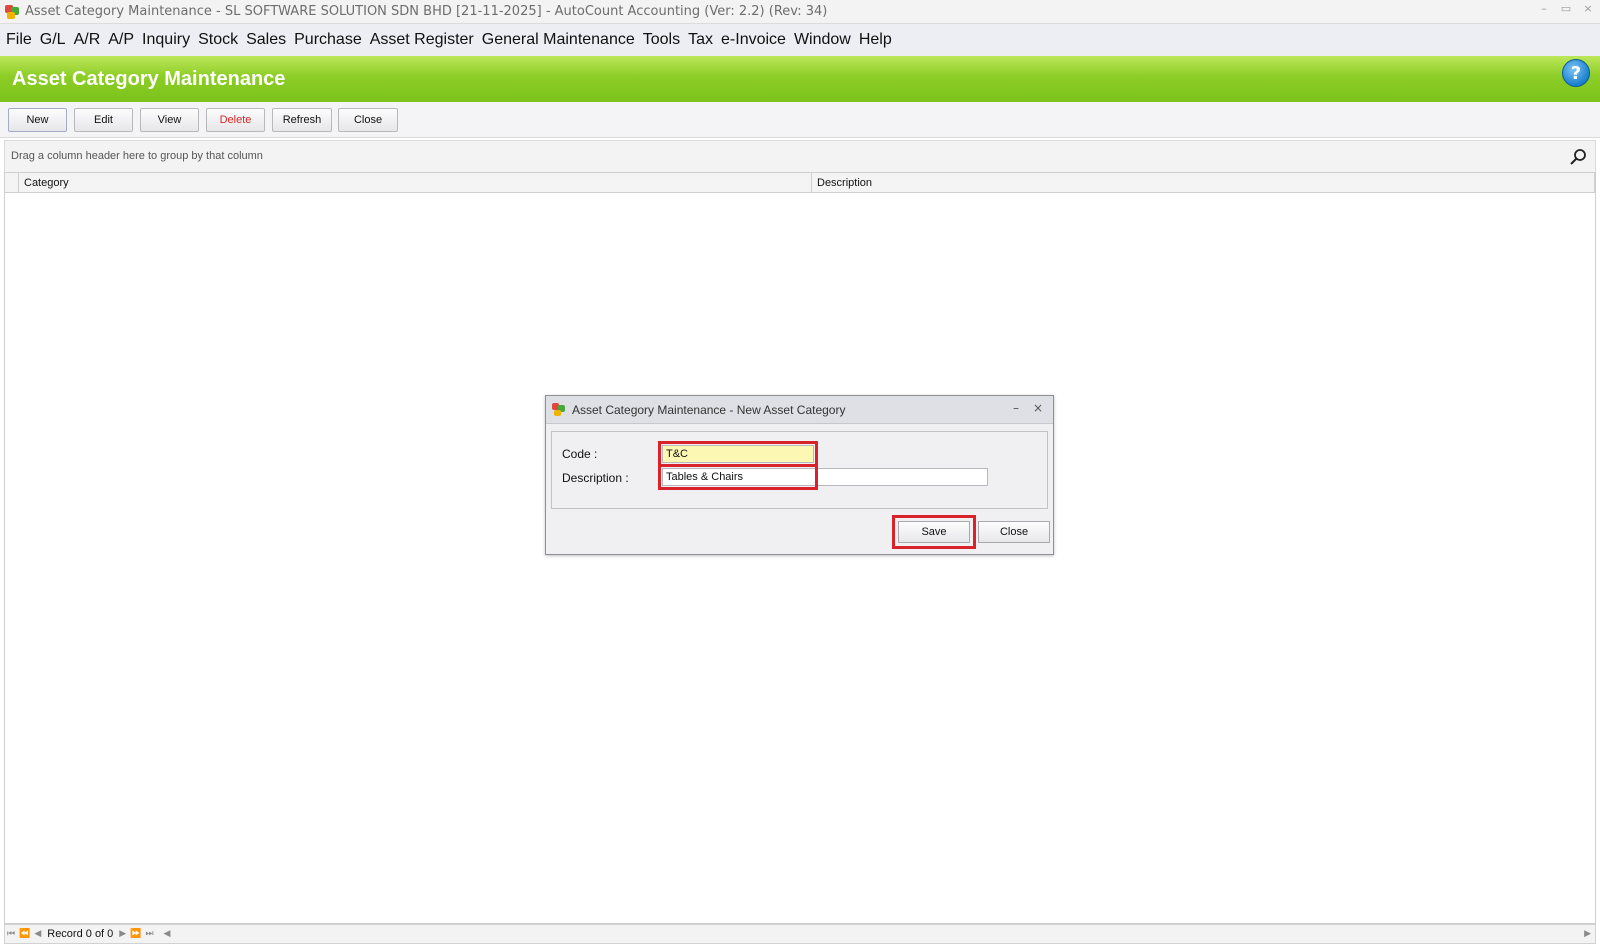 The image size is (1600, 948). I want to click on menu-ar: A/R, so click(87, 40).